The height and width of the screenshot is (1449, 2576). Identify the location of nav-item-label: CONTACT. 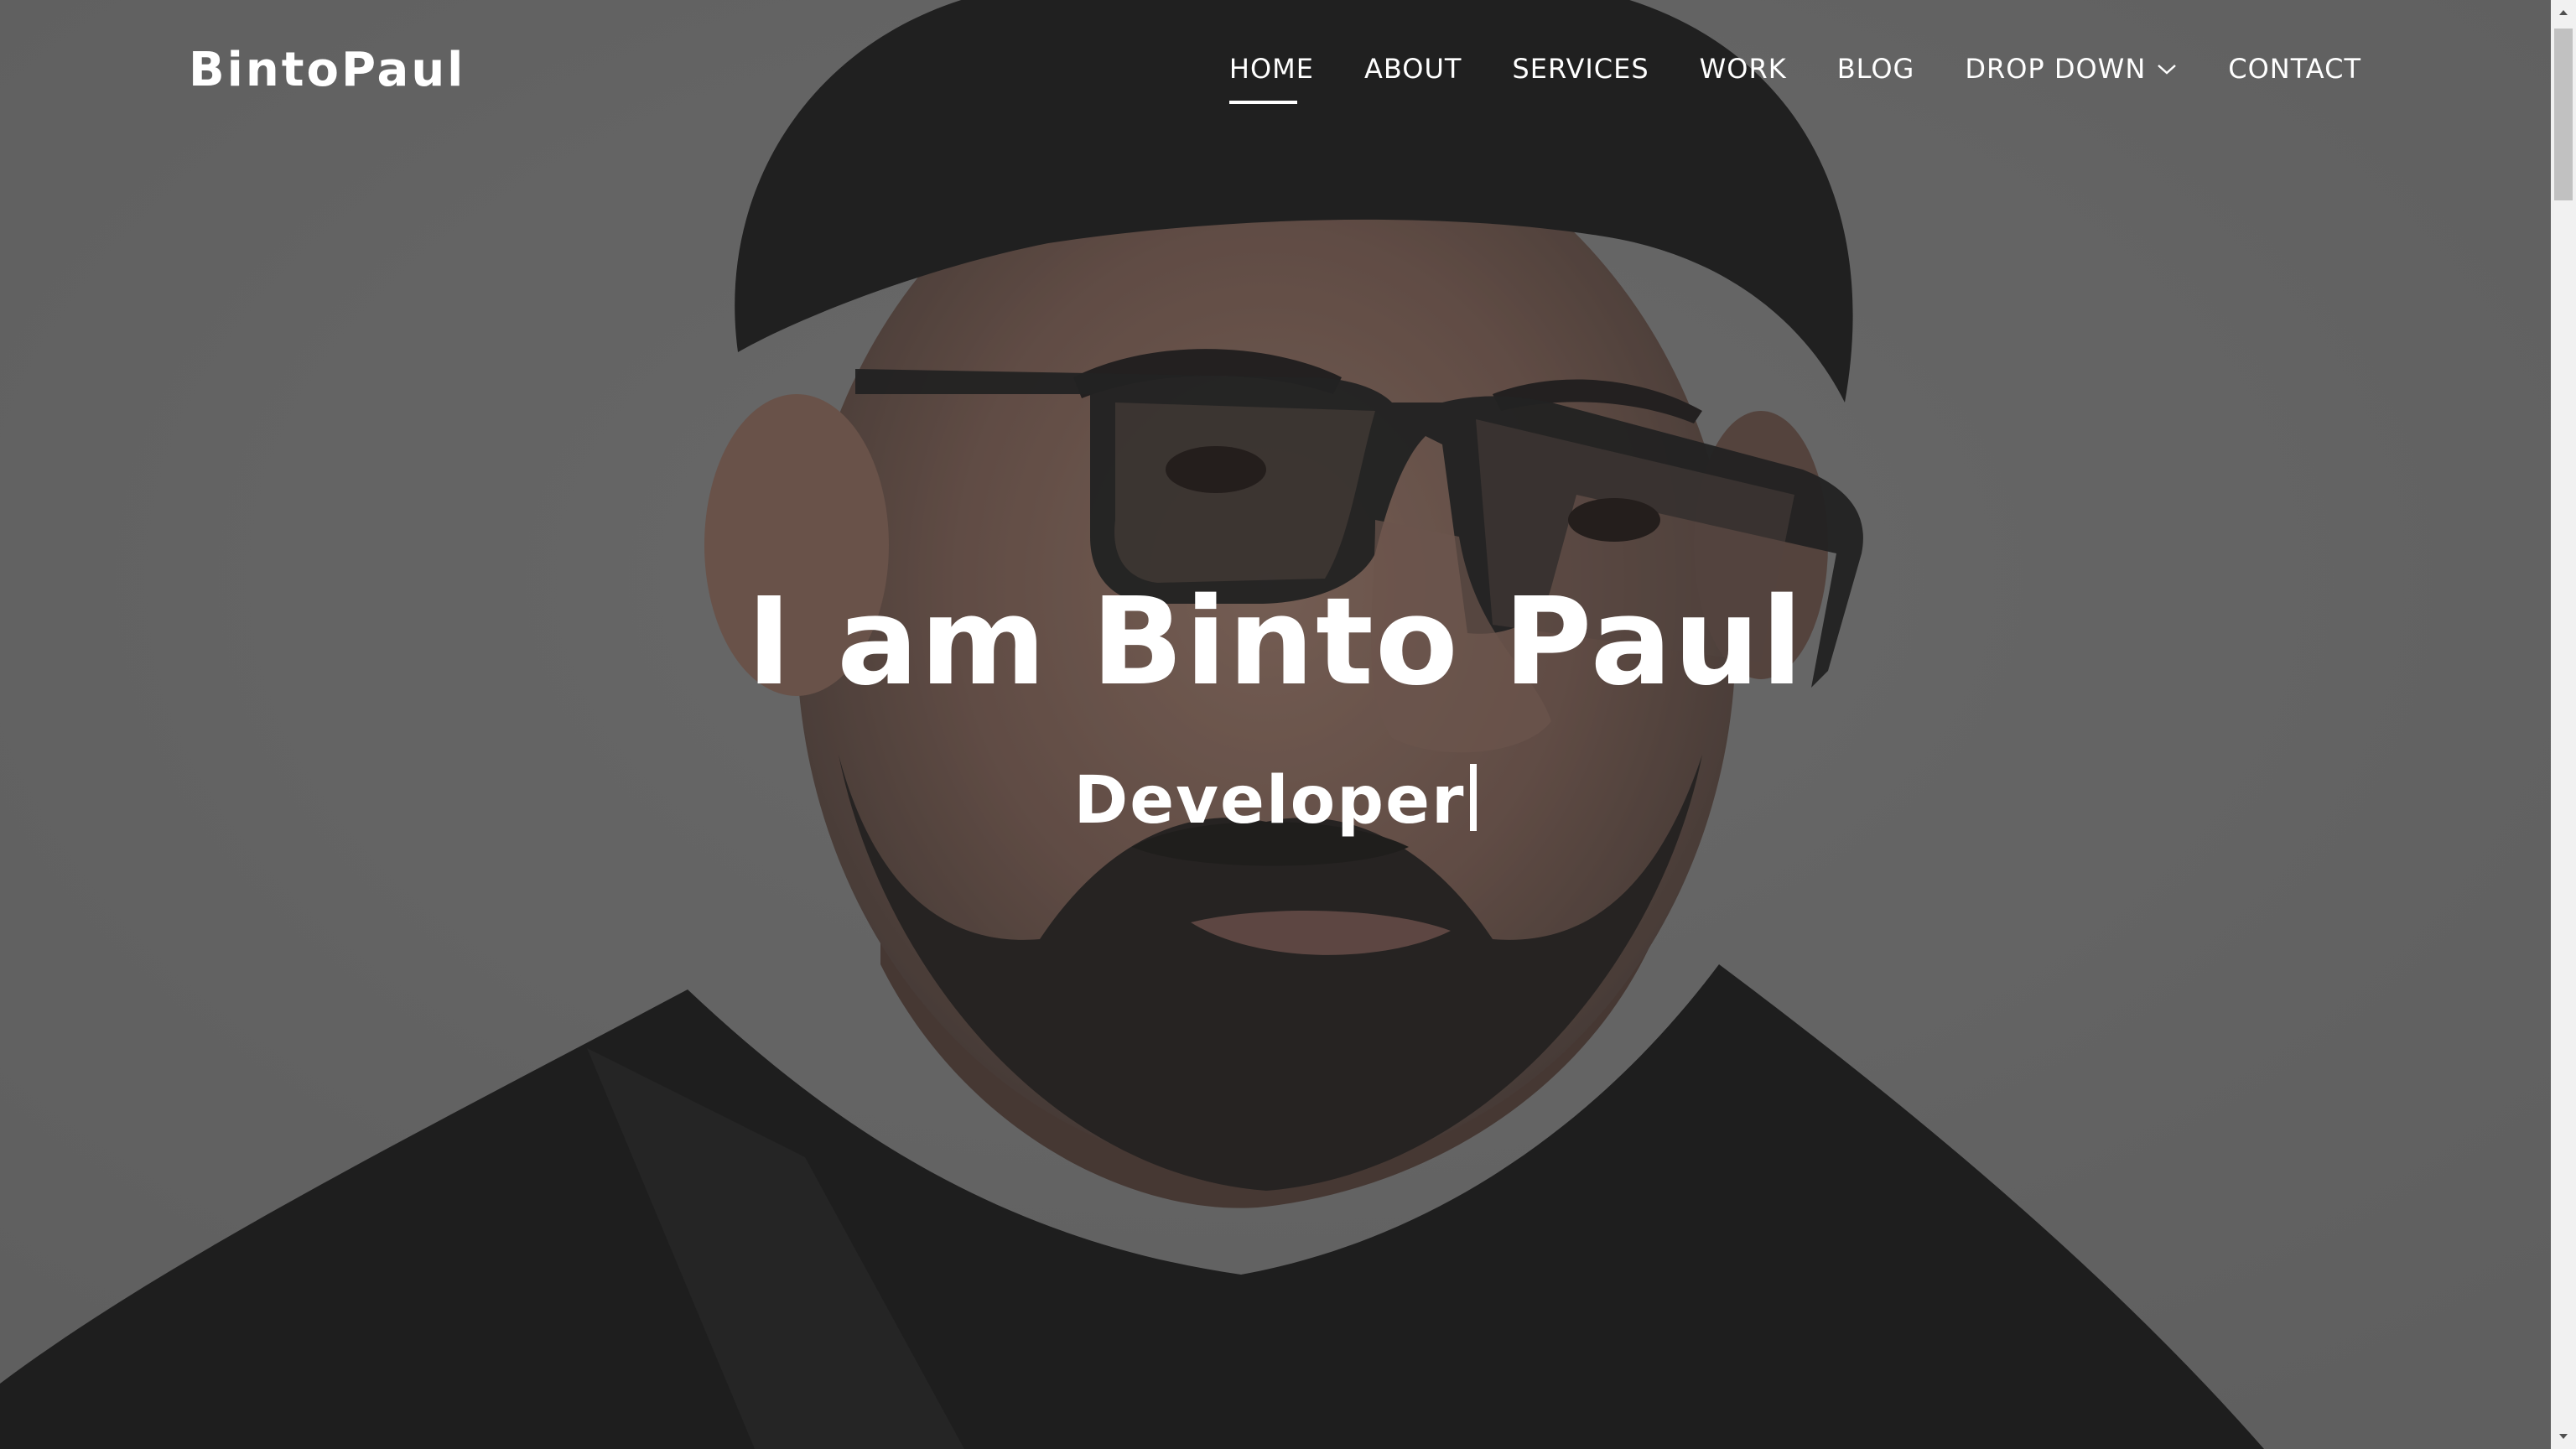
(2294, 69).